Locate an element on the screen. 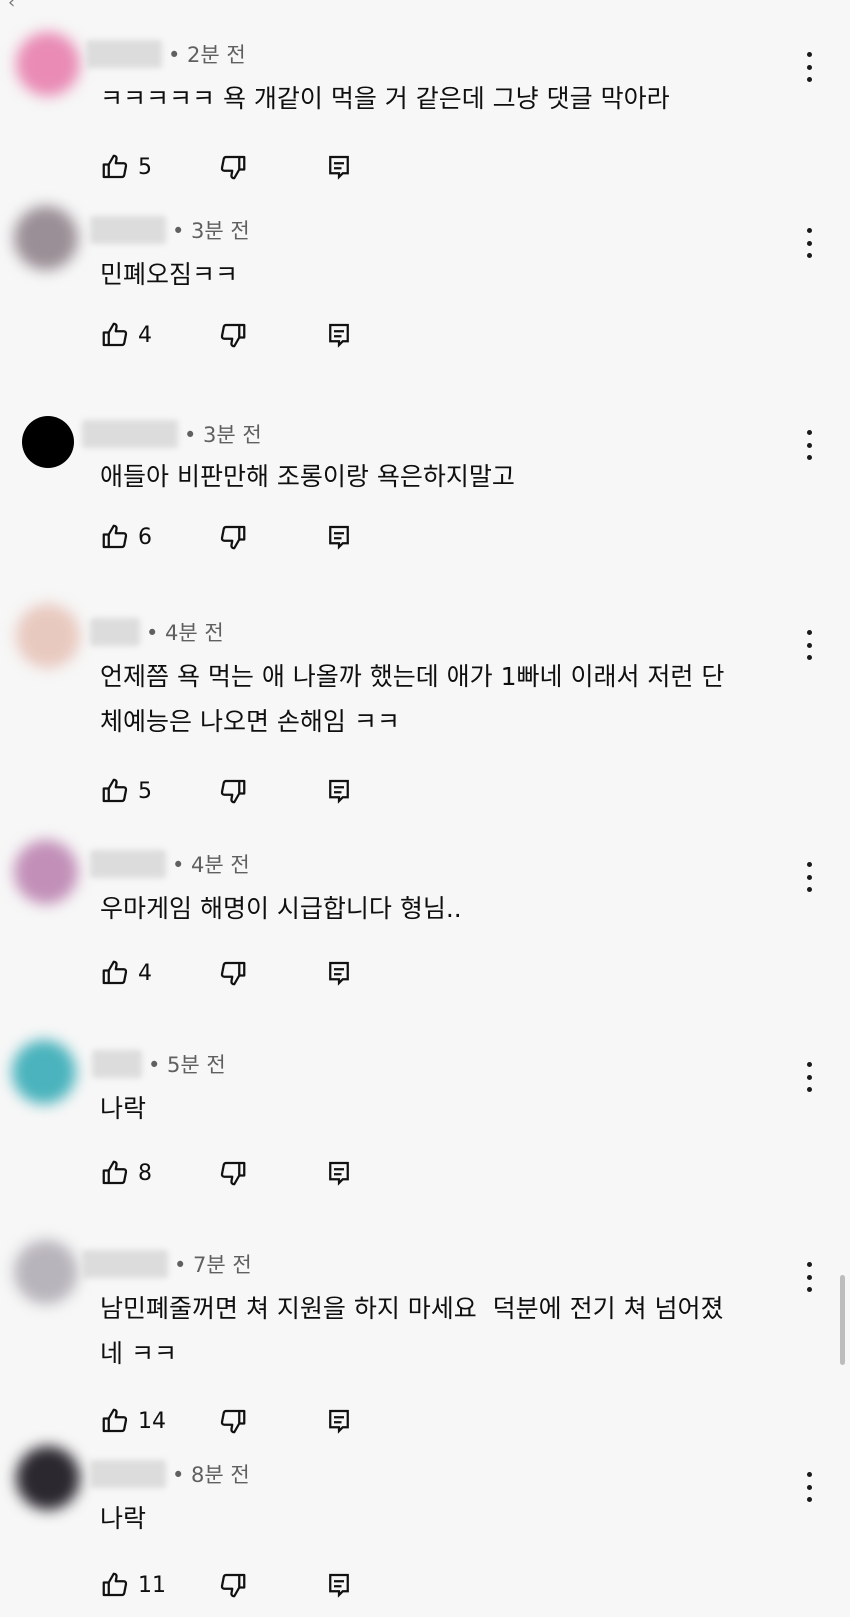  comment-text: 남민폐줄꺼면 쳐 지원을 하지 마세요 덕분에 전기 쳐 넘어졌 네 ㅋㅋ is located at coordinates (412, 1331).